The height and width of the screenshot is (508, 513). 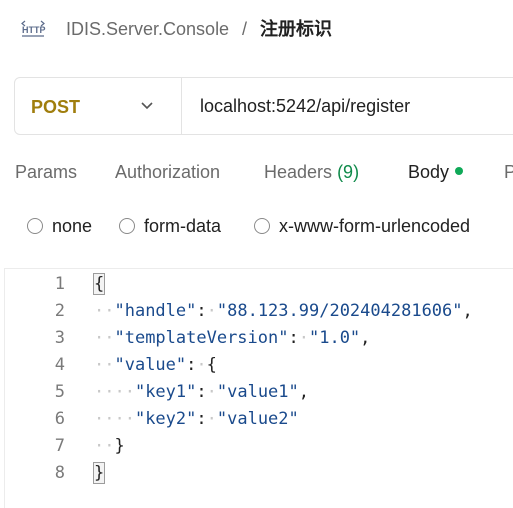 I want to click on radio-form-data-label: form-data, so click(x=183, y=225).